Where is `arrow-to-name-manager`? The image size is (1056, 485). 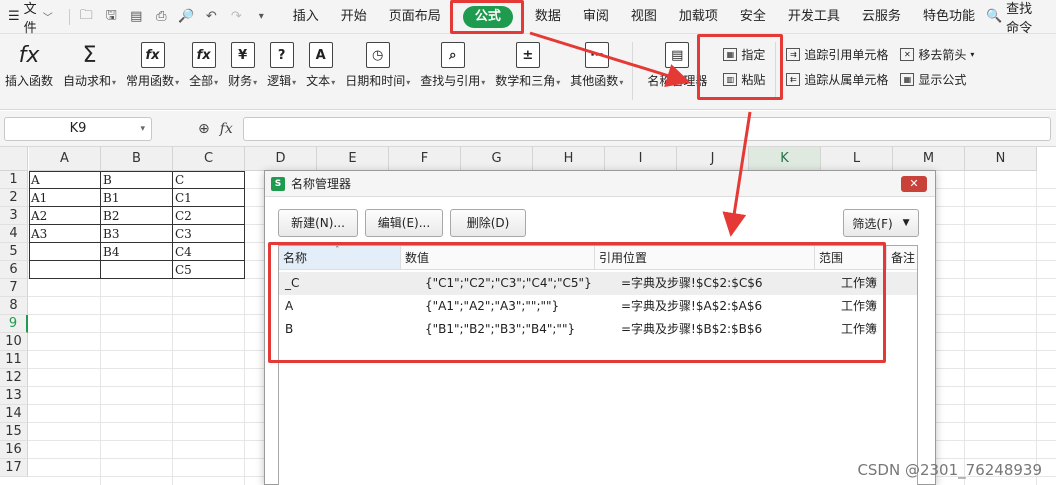
arrow-to-name-manager is located at coordinates (610, 59).